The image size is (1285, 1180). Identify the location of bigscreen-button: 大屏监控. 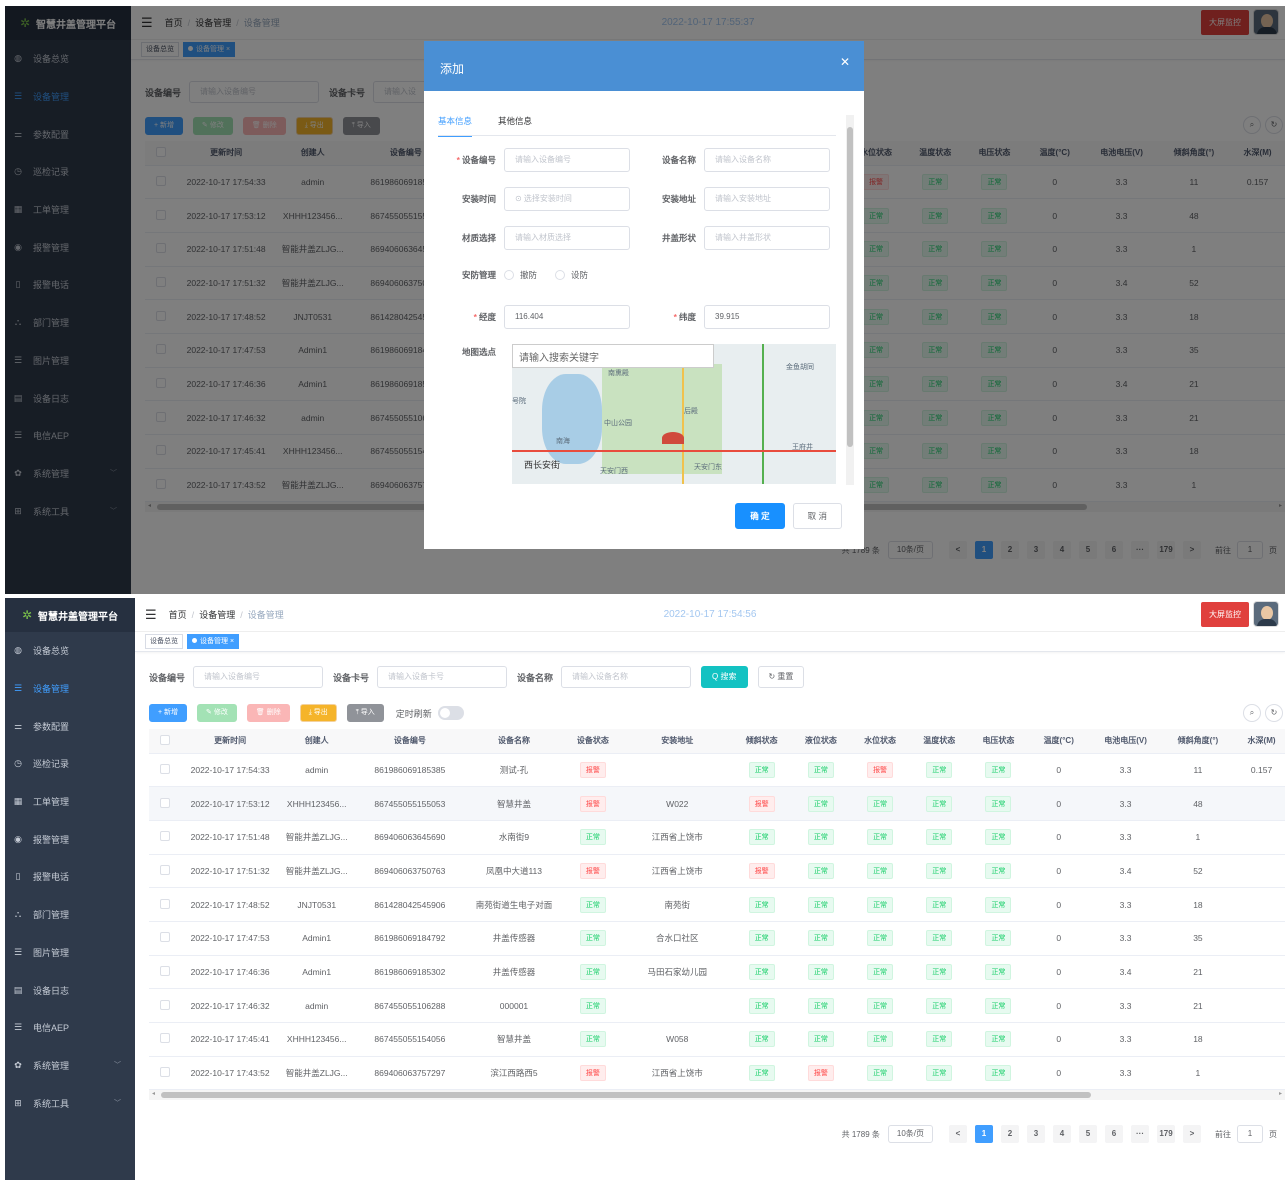
(1225, 614).